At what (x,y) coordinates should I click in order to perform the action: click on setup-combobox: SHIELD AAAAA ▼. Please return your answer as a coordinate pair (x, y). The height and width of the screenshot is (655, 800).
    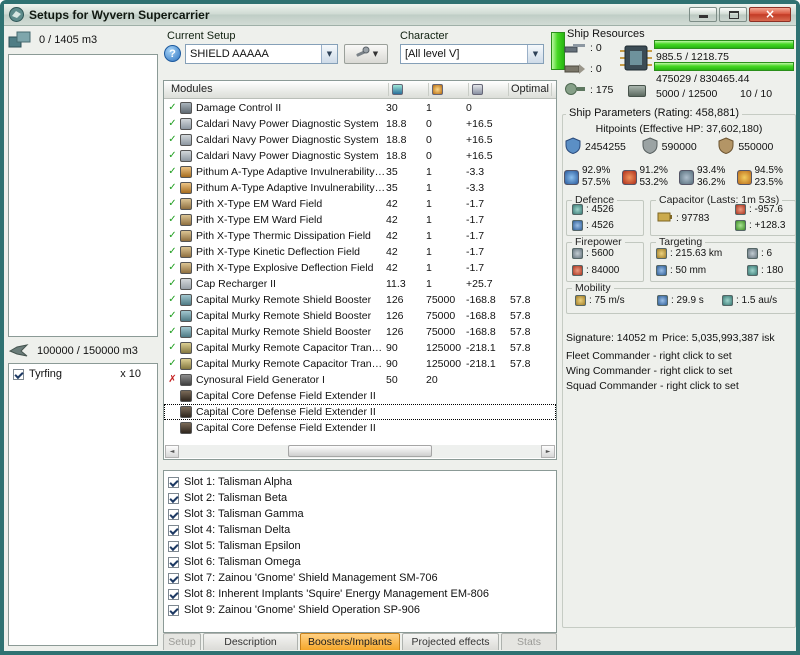
    Looking at the image, I should click on (261, 54).